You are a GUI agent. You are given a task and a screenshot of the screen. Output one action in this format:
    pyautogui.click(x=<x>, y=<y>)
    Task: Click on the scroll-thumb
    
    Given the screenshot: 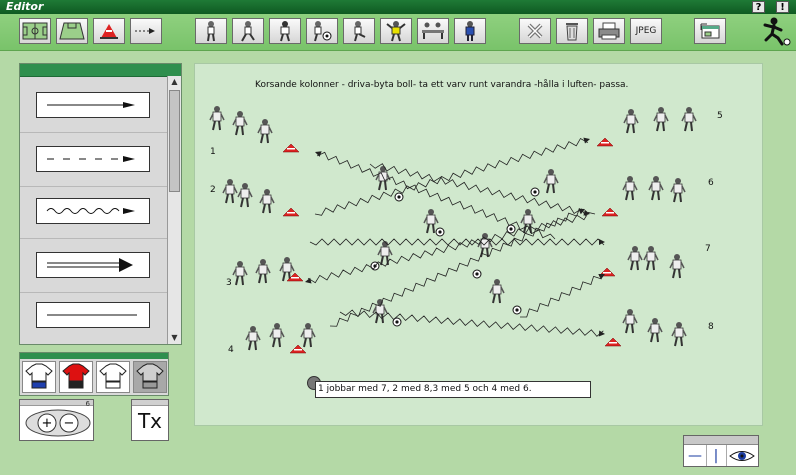 What is the action you would take?
    pyautogui.click(x=174, y=141)
    